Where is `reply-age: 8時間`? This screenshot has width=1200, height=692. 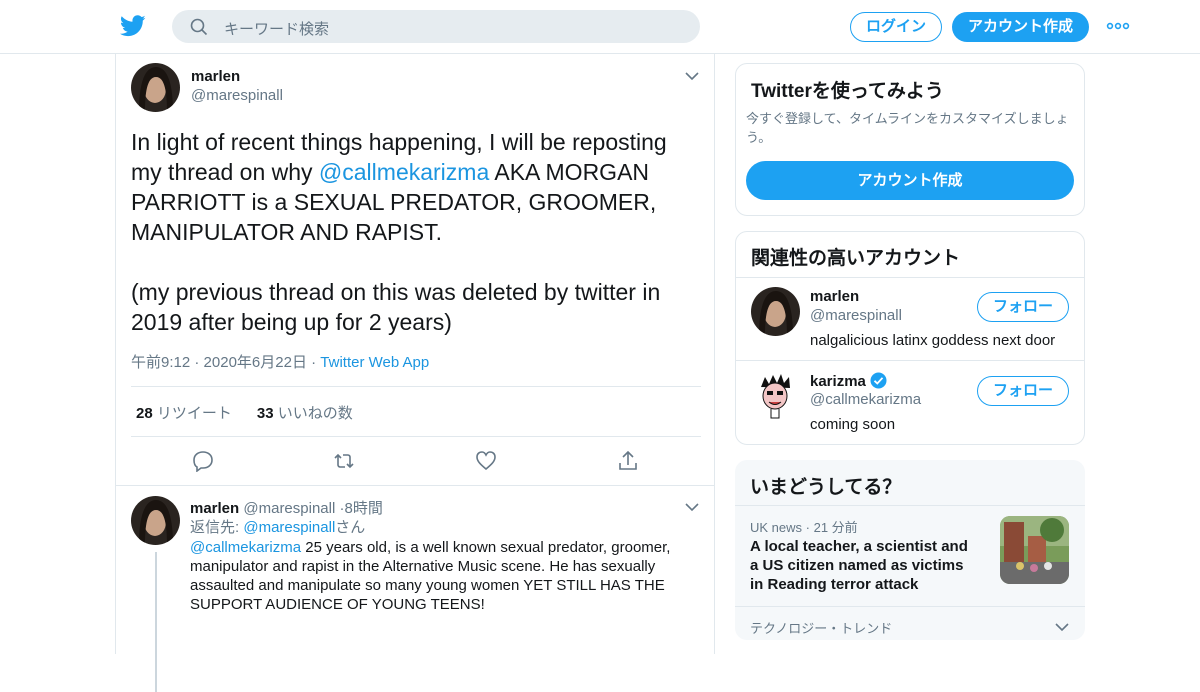
reply-age: 8時間 is located at coordinates (363, 508).